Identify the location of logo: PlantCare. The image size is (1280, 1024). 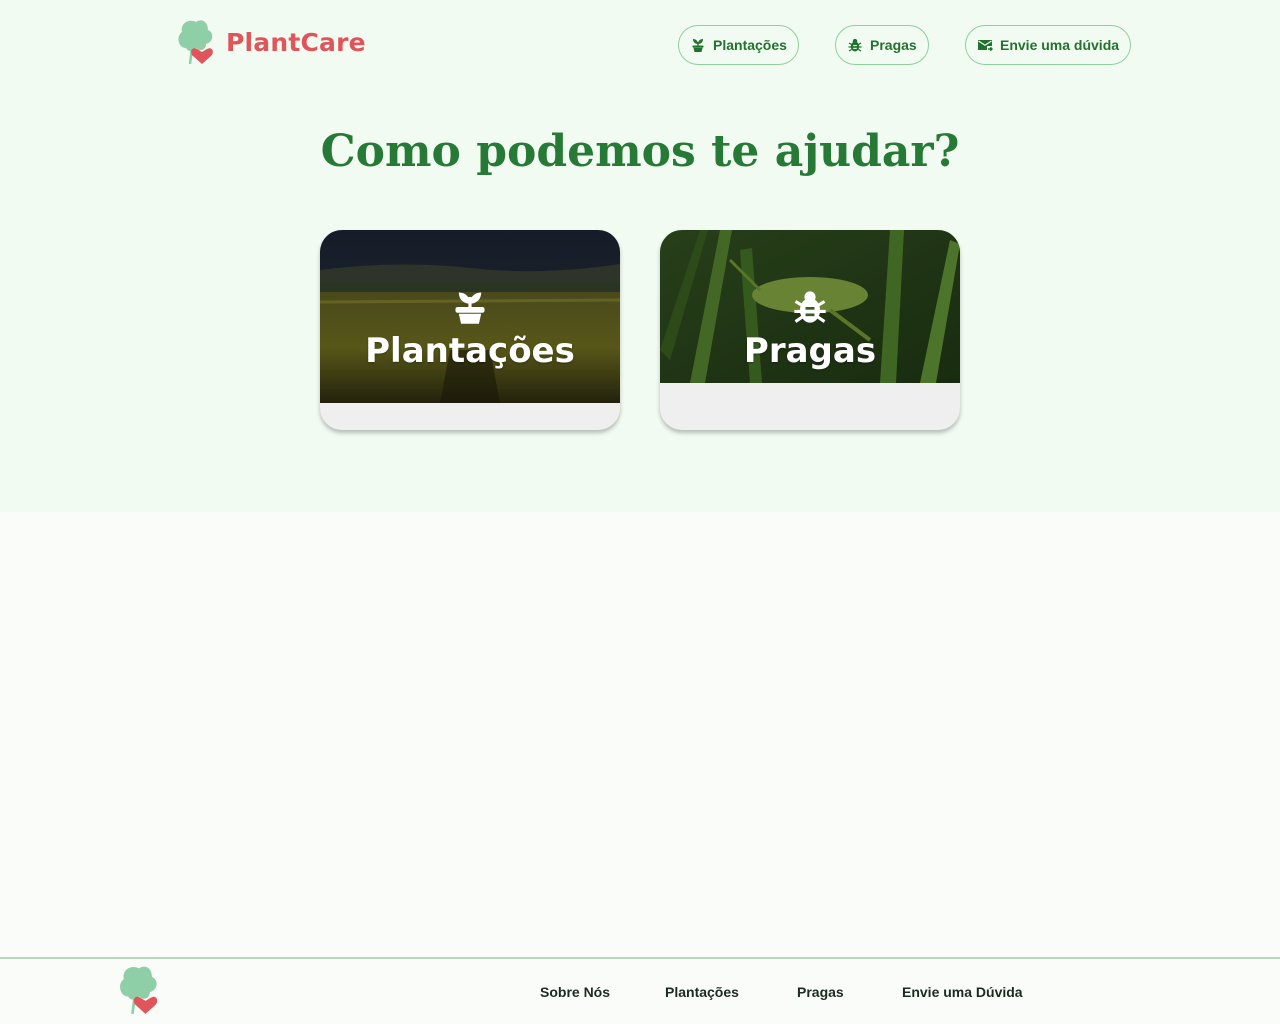
(271, 42).